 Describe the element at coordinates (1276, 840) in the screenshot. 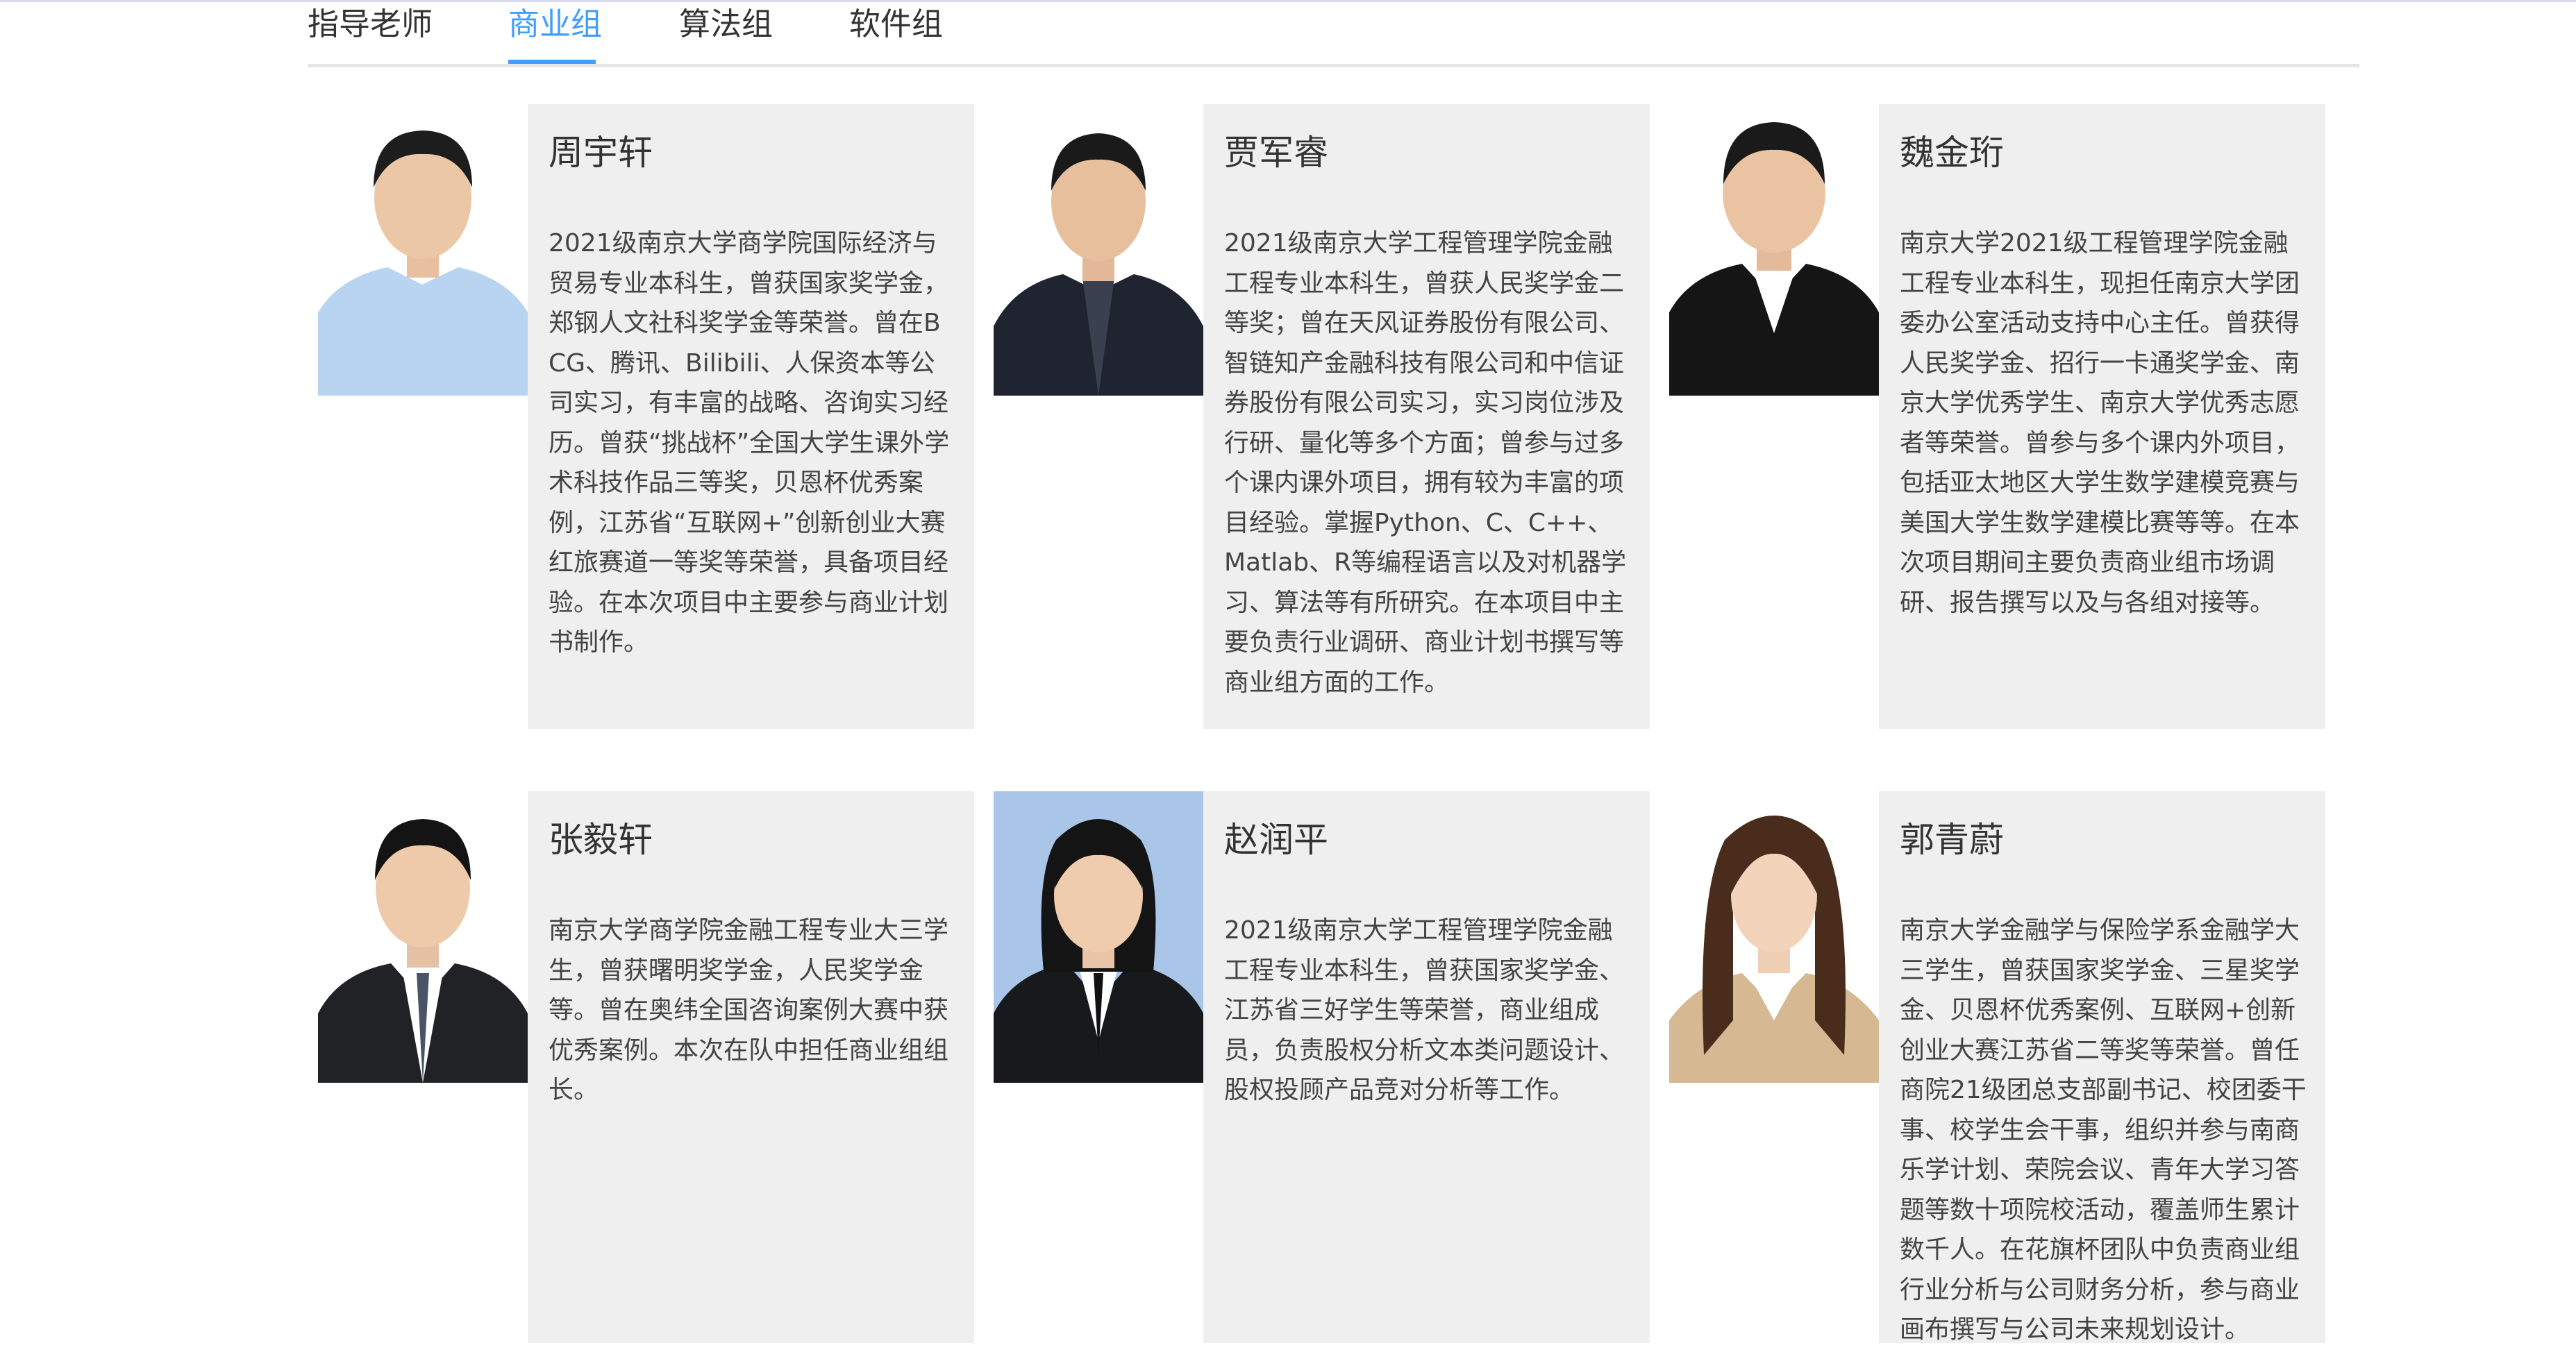

I see `member-name: 赵润平` at that location.